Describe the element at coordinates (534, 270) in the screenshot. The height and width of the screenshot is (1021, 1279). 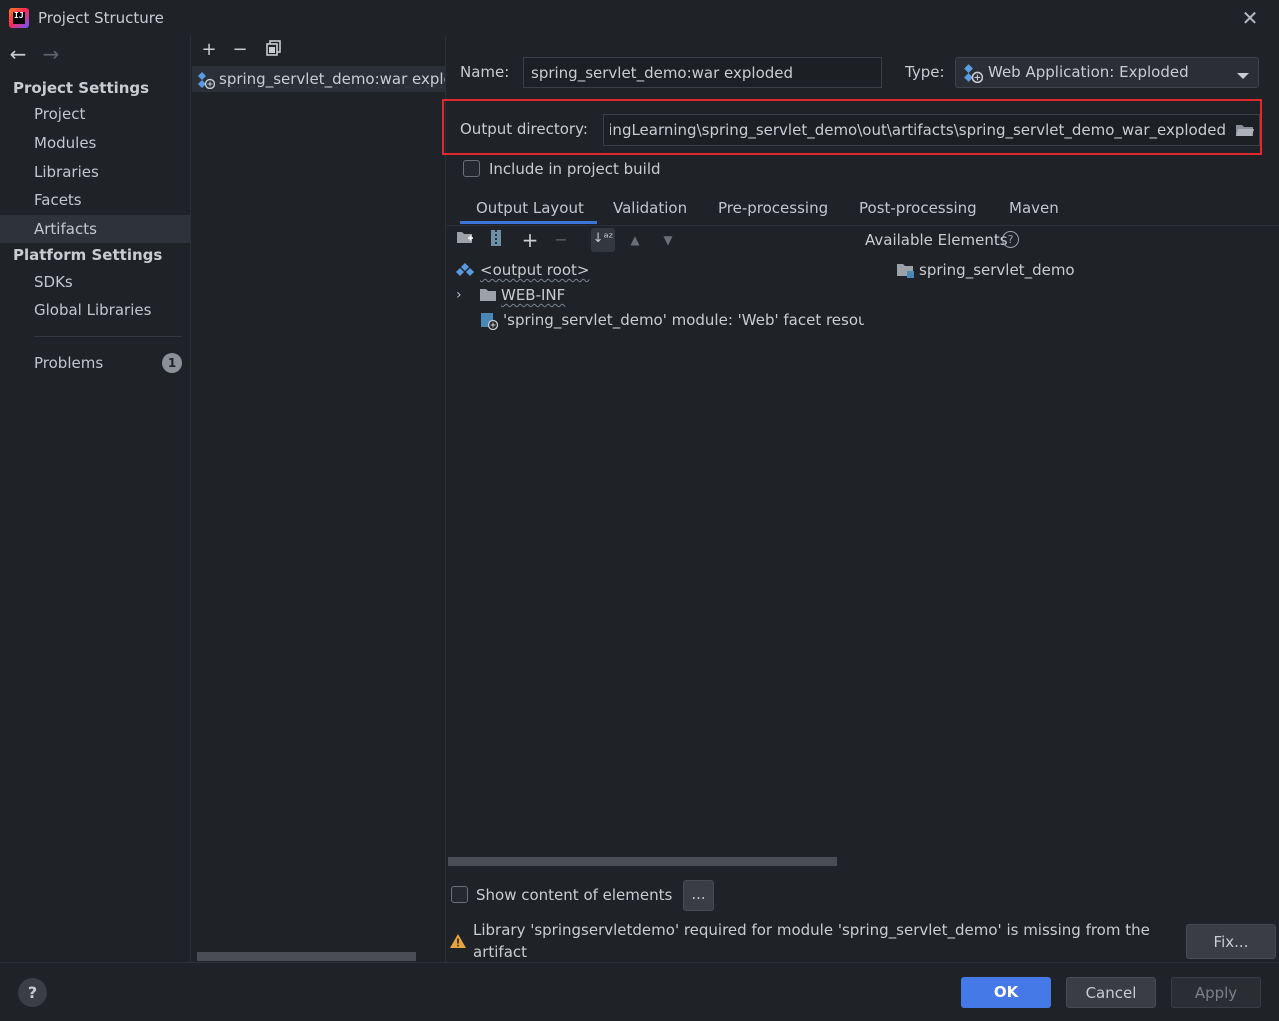
I see `output-root-node: <output root>` at that location.